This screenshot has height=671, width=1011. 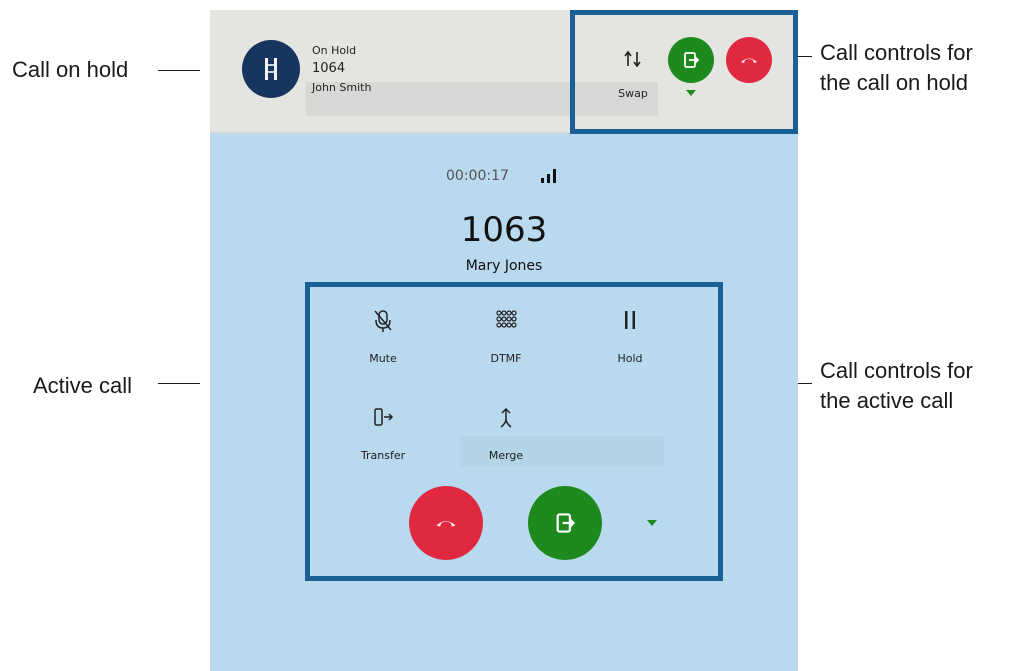 I want to click on annotation-hold-controls-line1: Call controls for, so click(x=896, y=52).